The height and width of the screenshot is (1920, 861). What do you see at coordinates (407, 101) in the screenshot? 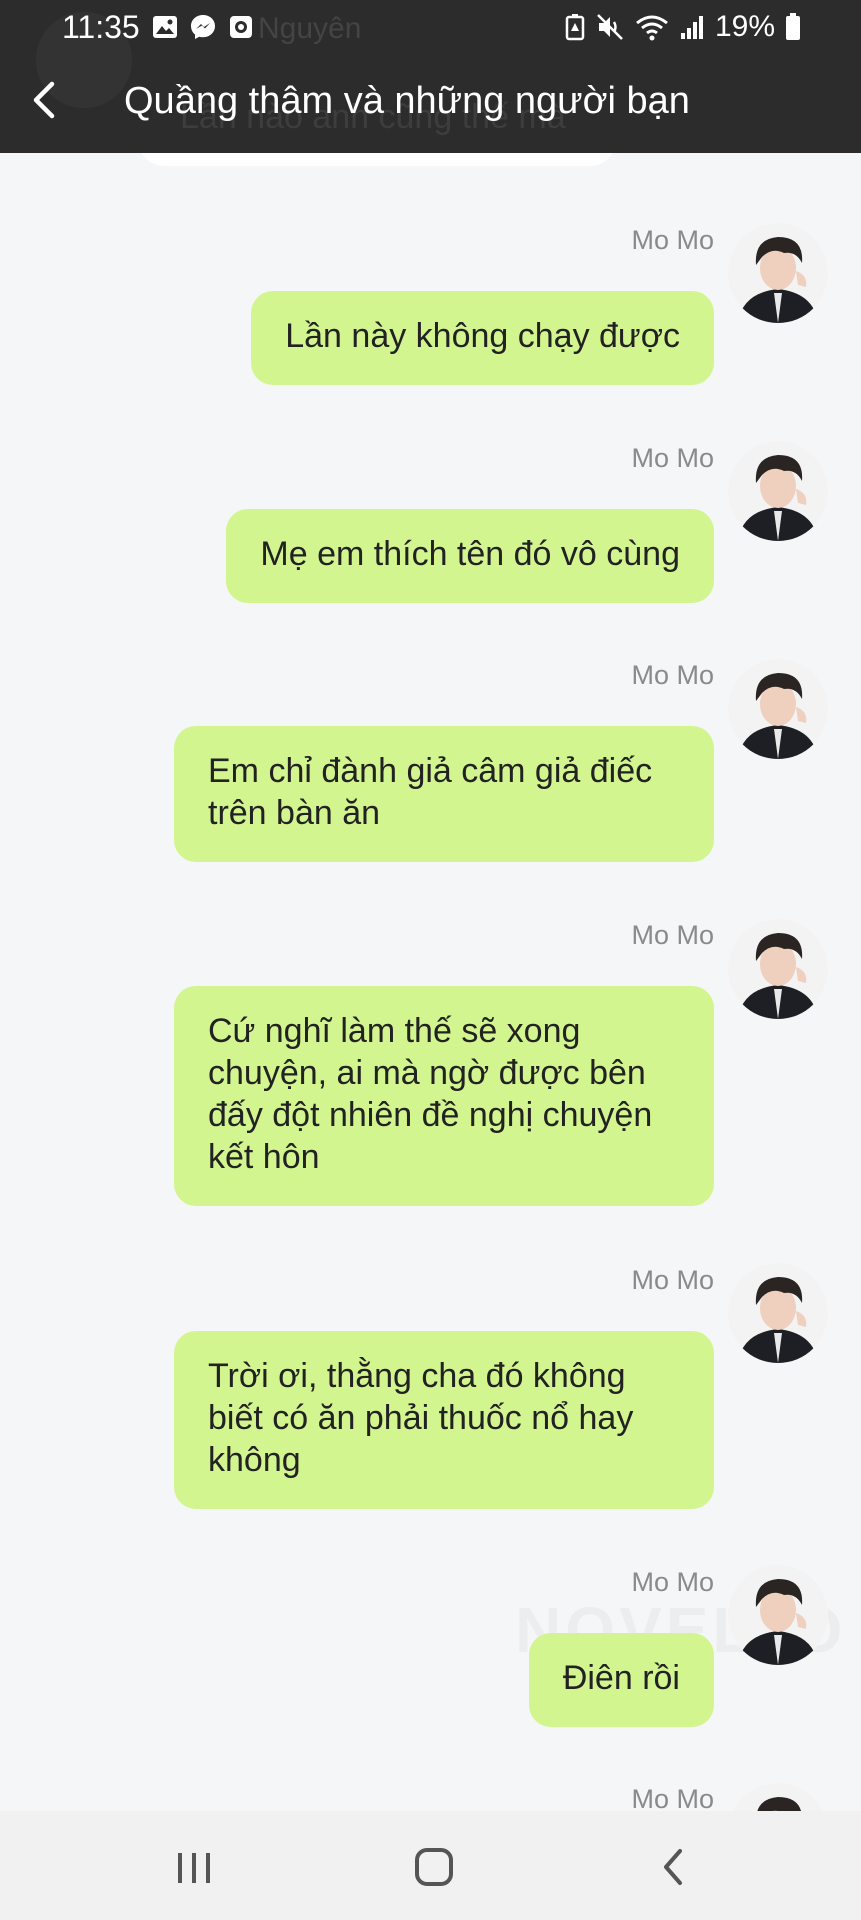
I see `chat-title: Quầng thâm và những người bạn` at bounding box center [407, 101].